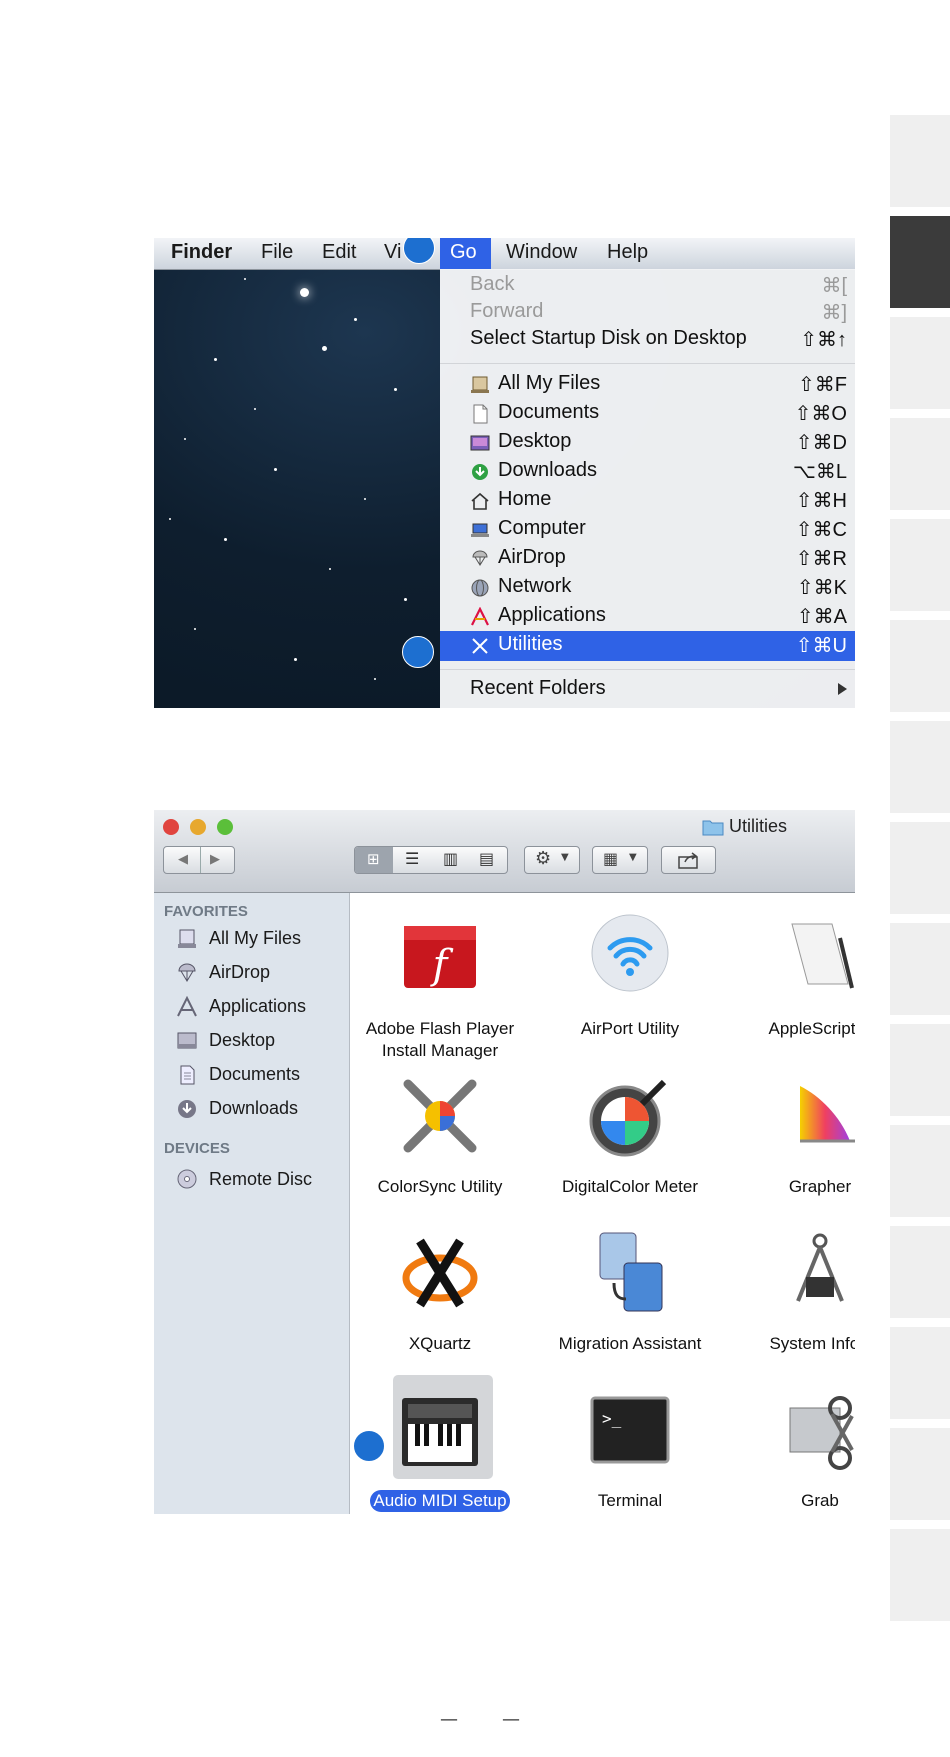 This screenshot has width=950, height=1757. What do you see at coordinates (535, 586) in the screenshot?
I see `menu-item-label: Network` at bounding box center [535, 586].